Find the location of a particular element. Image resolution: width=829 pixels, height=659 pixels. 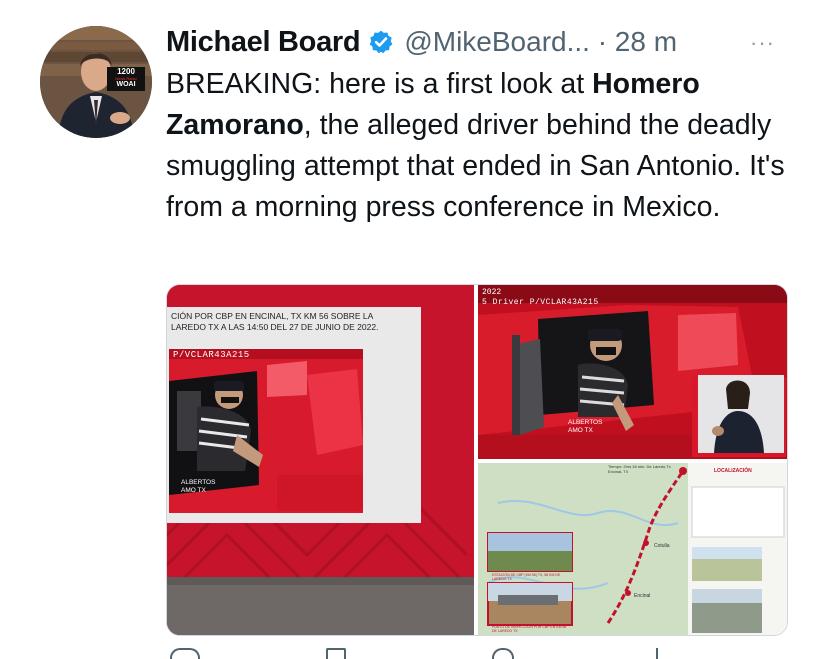

tweet-text-part1: BREAKING: here is a first look at is located at coordinates (379, 84).